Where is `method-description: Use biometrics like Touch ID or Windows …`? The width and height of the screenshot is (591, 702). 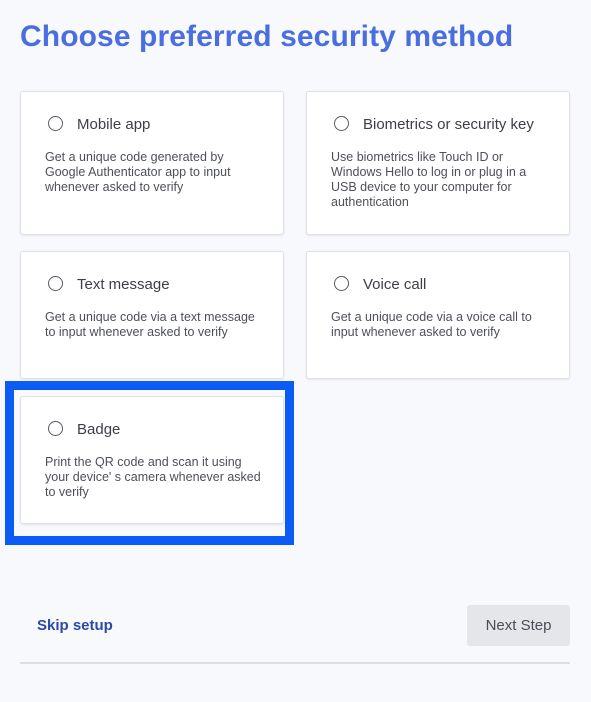 method-description: Use biometrics like Touch ID or Windows … is located at coordinates (429, 179).